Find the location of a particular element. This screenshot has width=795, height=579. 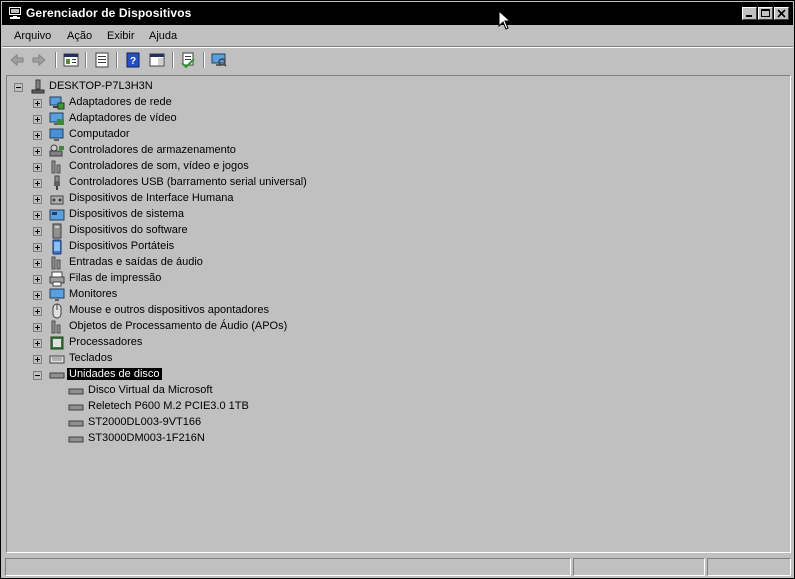

menu-exibir: Exibir is located at coordinates (121, 36).